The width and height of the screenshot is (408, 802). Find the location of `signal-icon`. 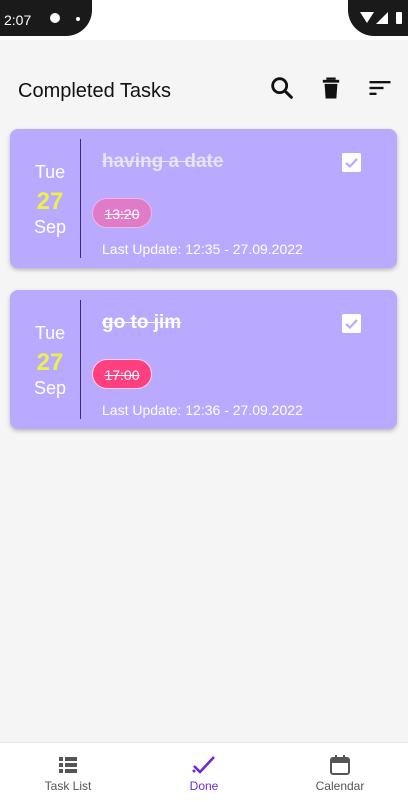

signal-icon is located at coordinates (382, 18).